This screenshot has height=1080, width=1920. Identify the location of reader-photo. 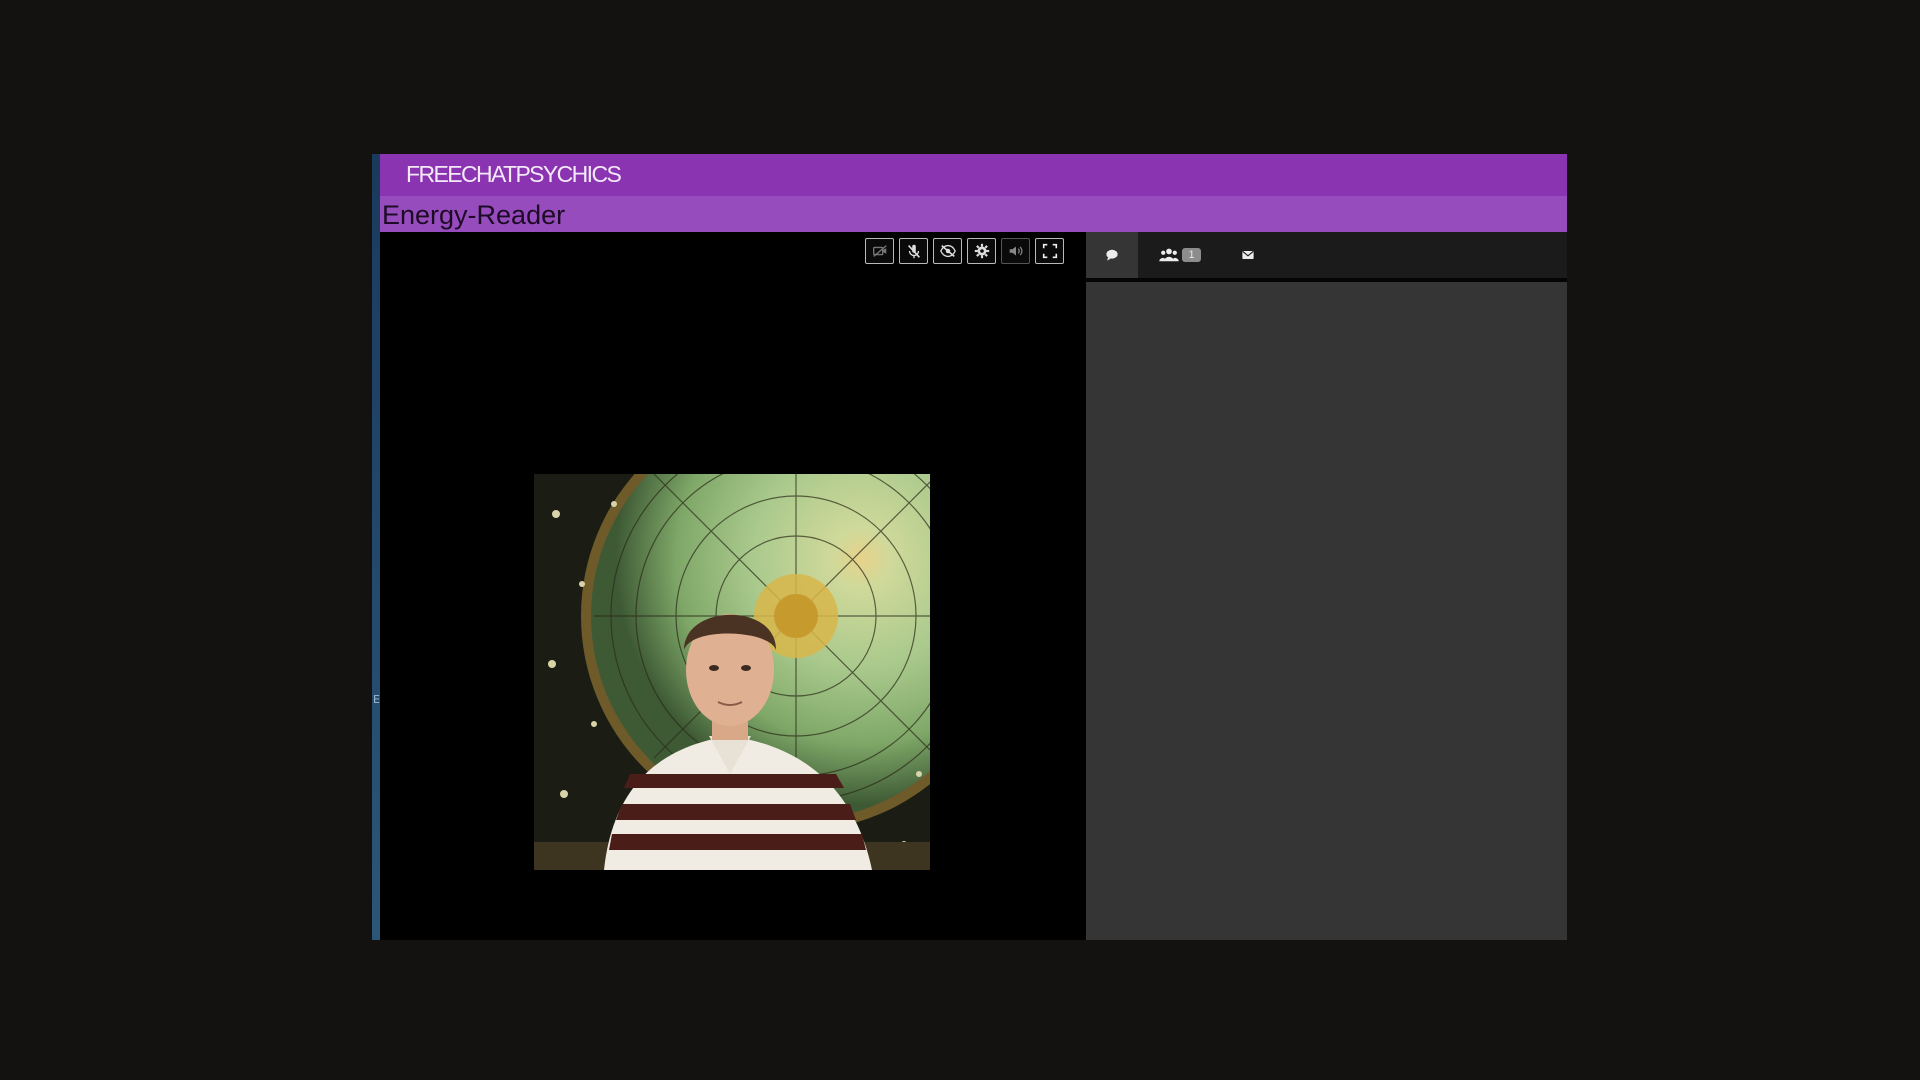
(732, 672).